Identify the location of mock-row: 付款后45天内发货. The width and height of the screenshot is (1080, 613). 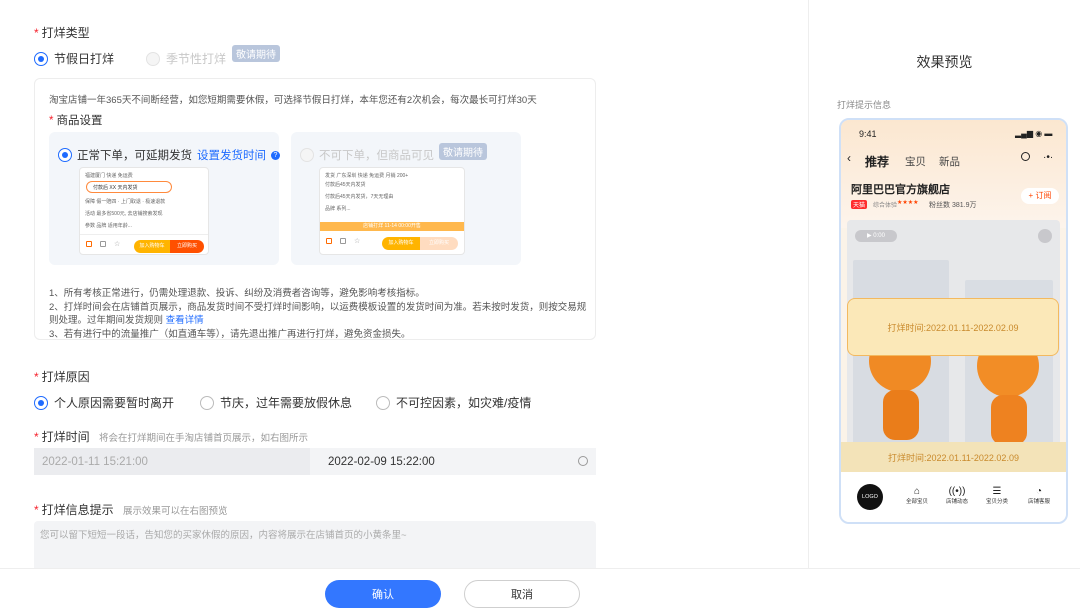
(345, 184).